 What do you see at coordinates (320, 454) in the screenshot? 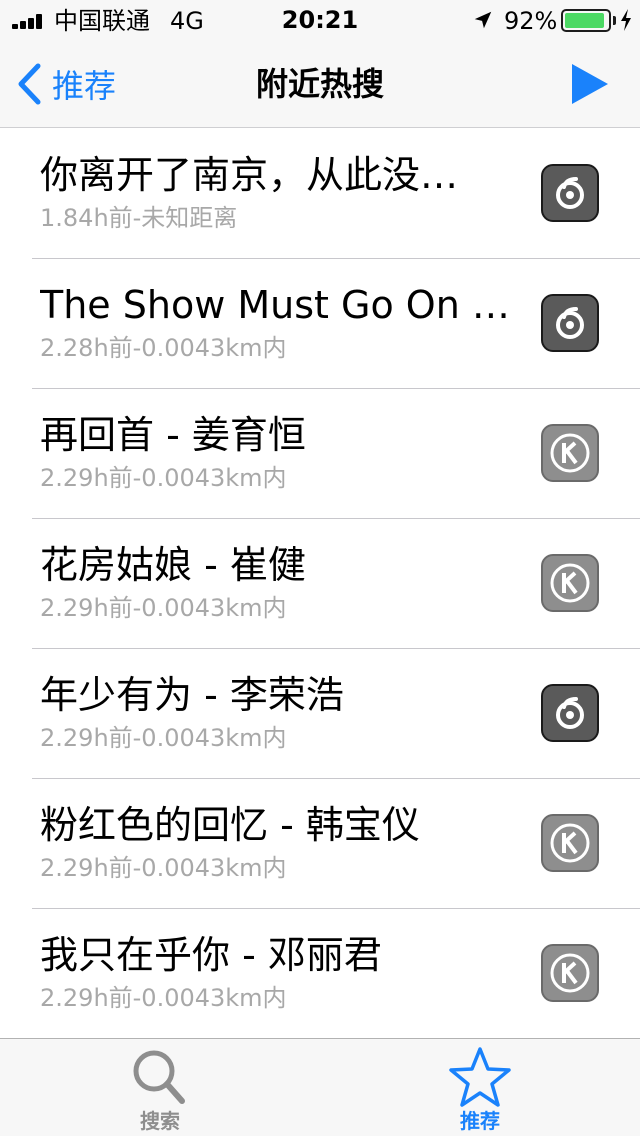
I see `list-item: 再回首 - 姜育恒 2.29h前-0.0043km内` at bounding box center [320, 454].